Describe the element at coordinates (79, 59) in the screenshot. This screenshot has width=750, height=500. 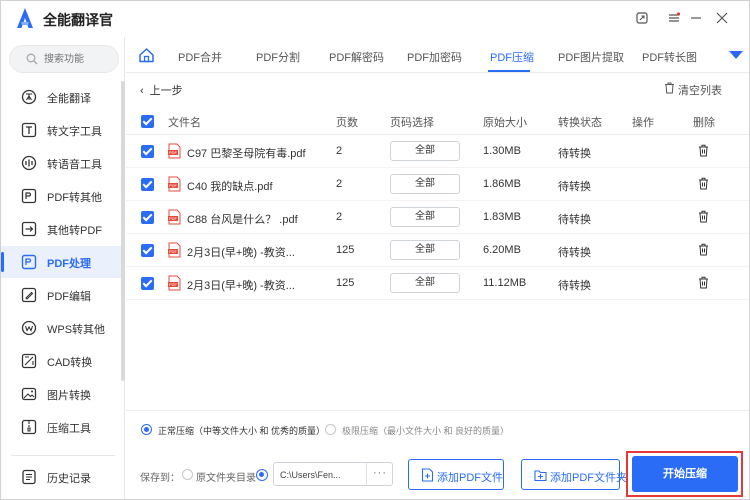
I see `search-input` at that location.